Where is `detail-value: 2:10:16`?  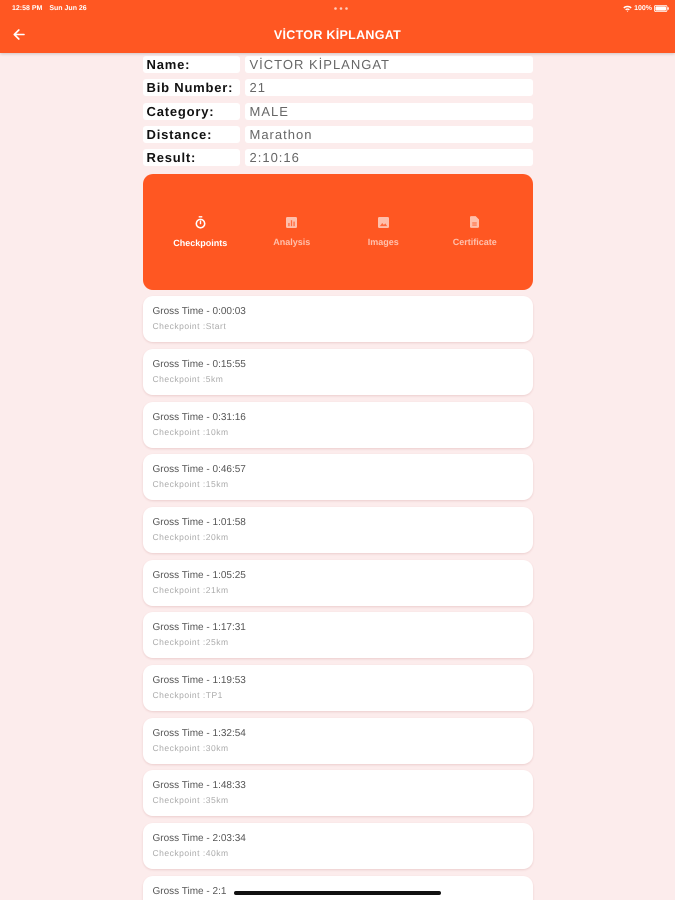 detail-value: 2:10:16 is located at coordinates (388, 157).